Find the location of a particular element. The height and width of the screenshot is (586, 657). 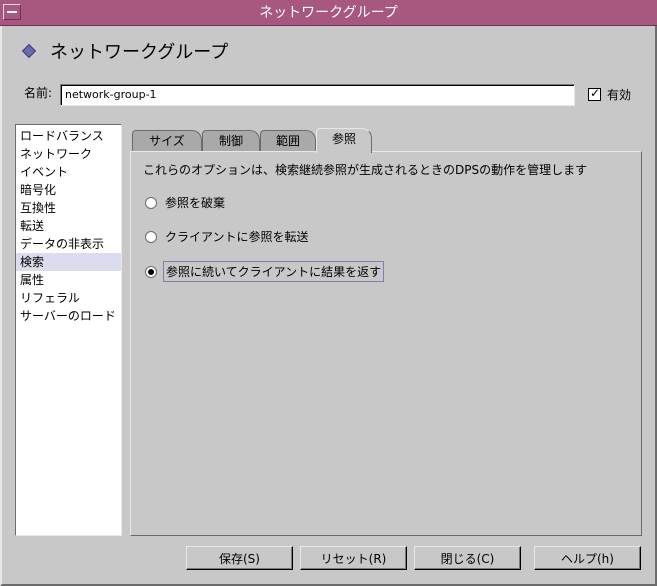

tab-control: 制御 is located at coordinates (231, 141).